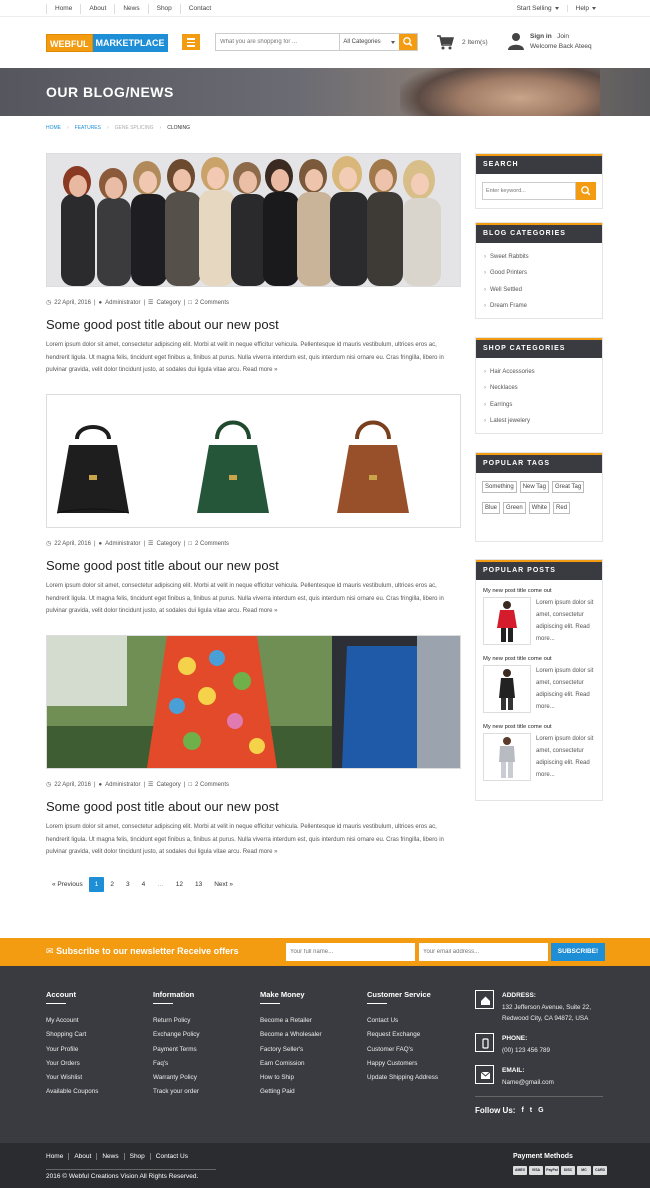 This screenshot has height=1188, width=650. Describe the element at coordinates (72, 1021) in the screenshot. I see `footer-link: My Account` at that location.